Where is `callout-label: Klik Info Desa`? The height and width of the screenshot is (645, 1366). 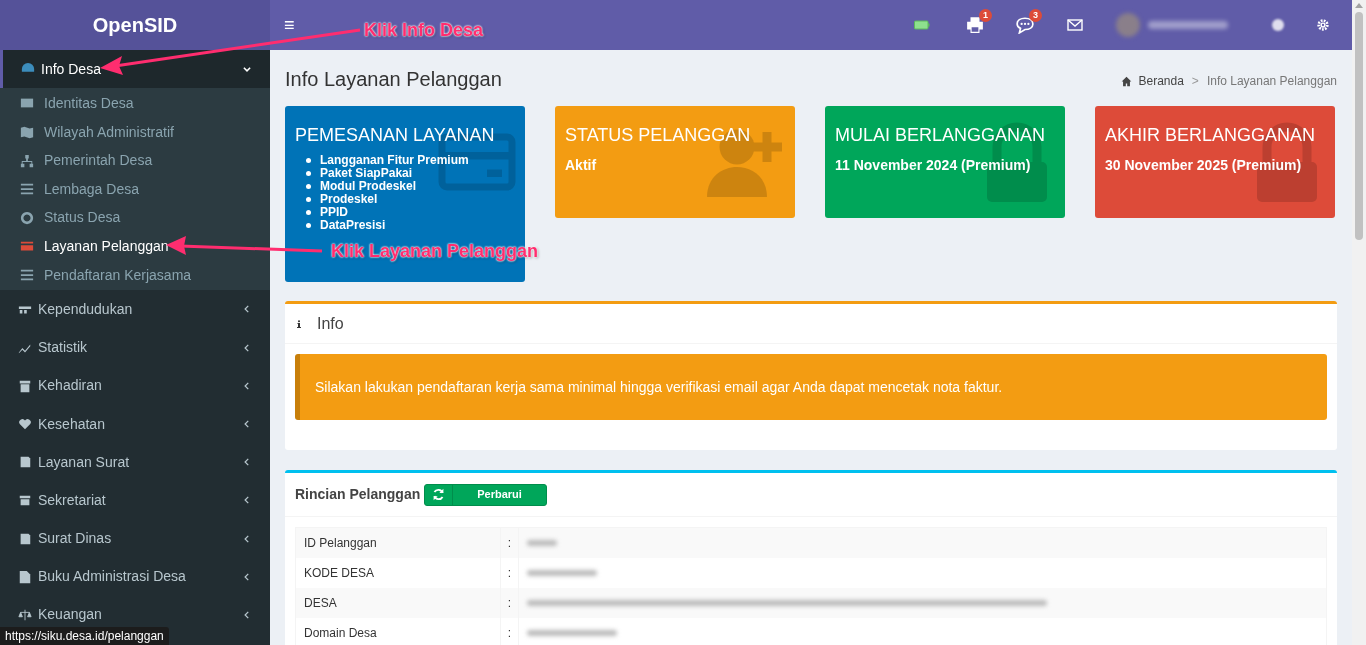 callout-label: Klik Info Desa is located at coordinates (424, 30).